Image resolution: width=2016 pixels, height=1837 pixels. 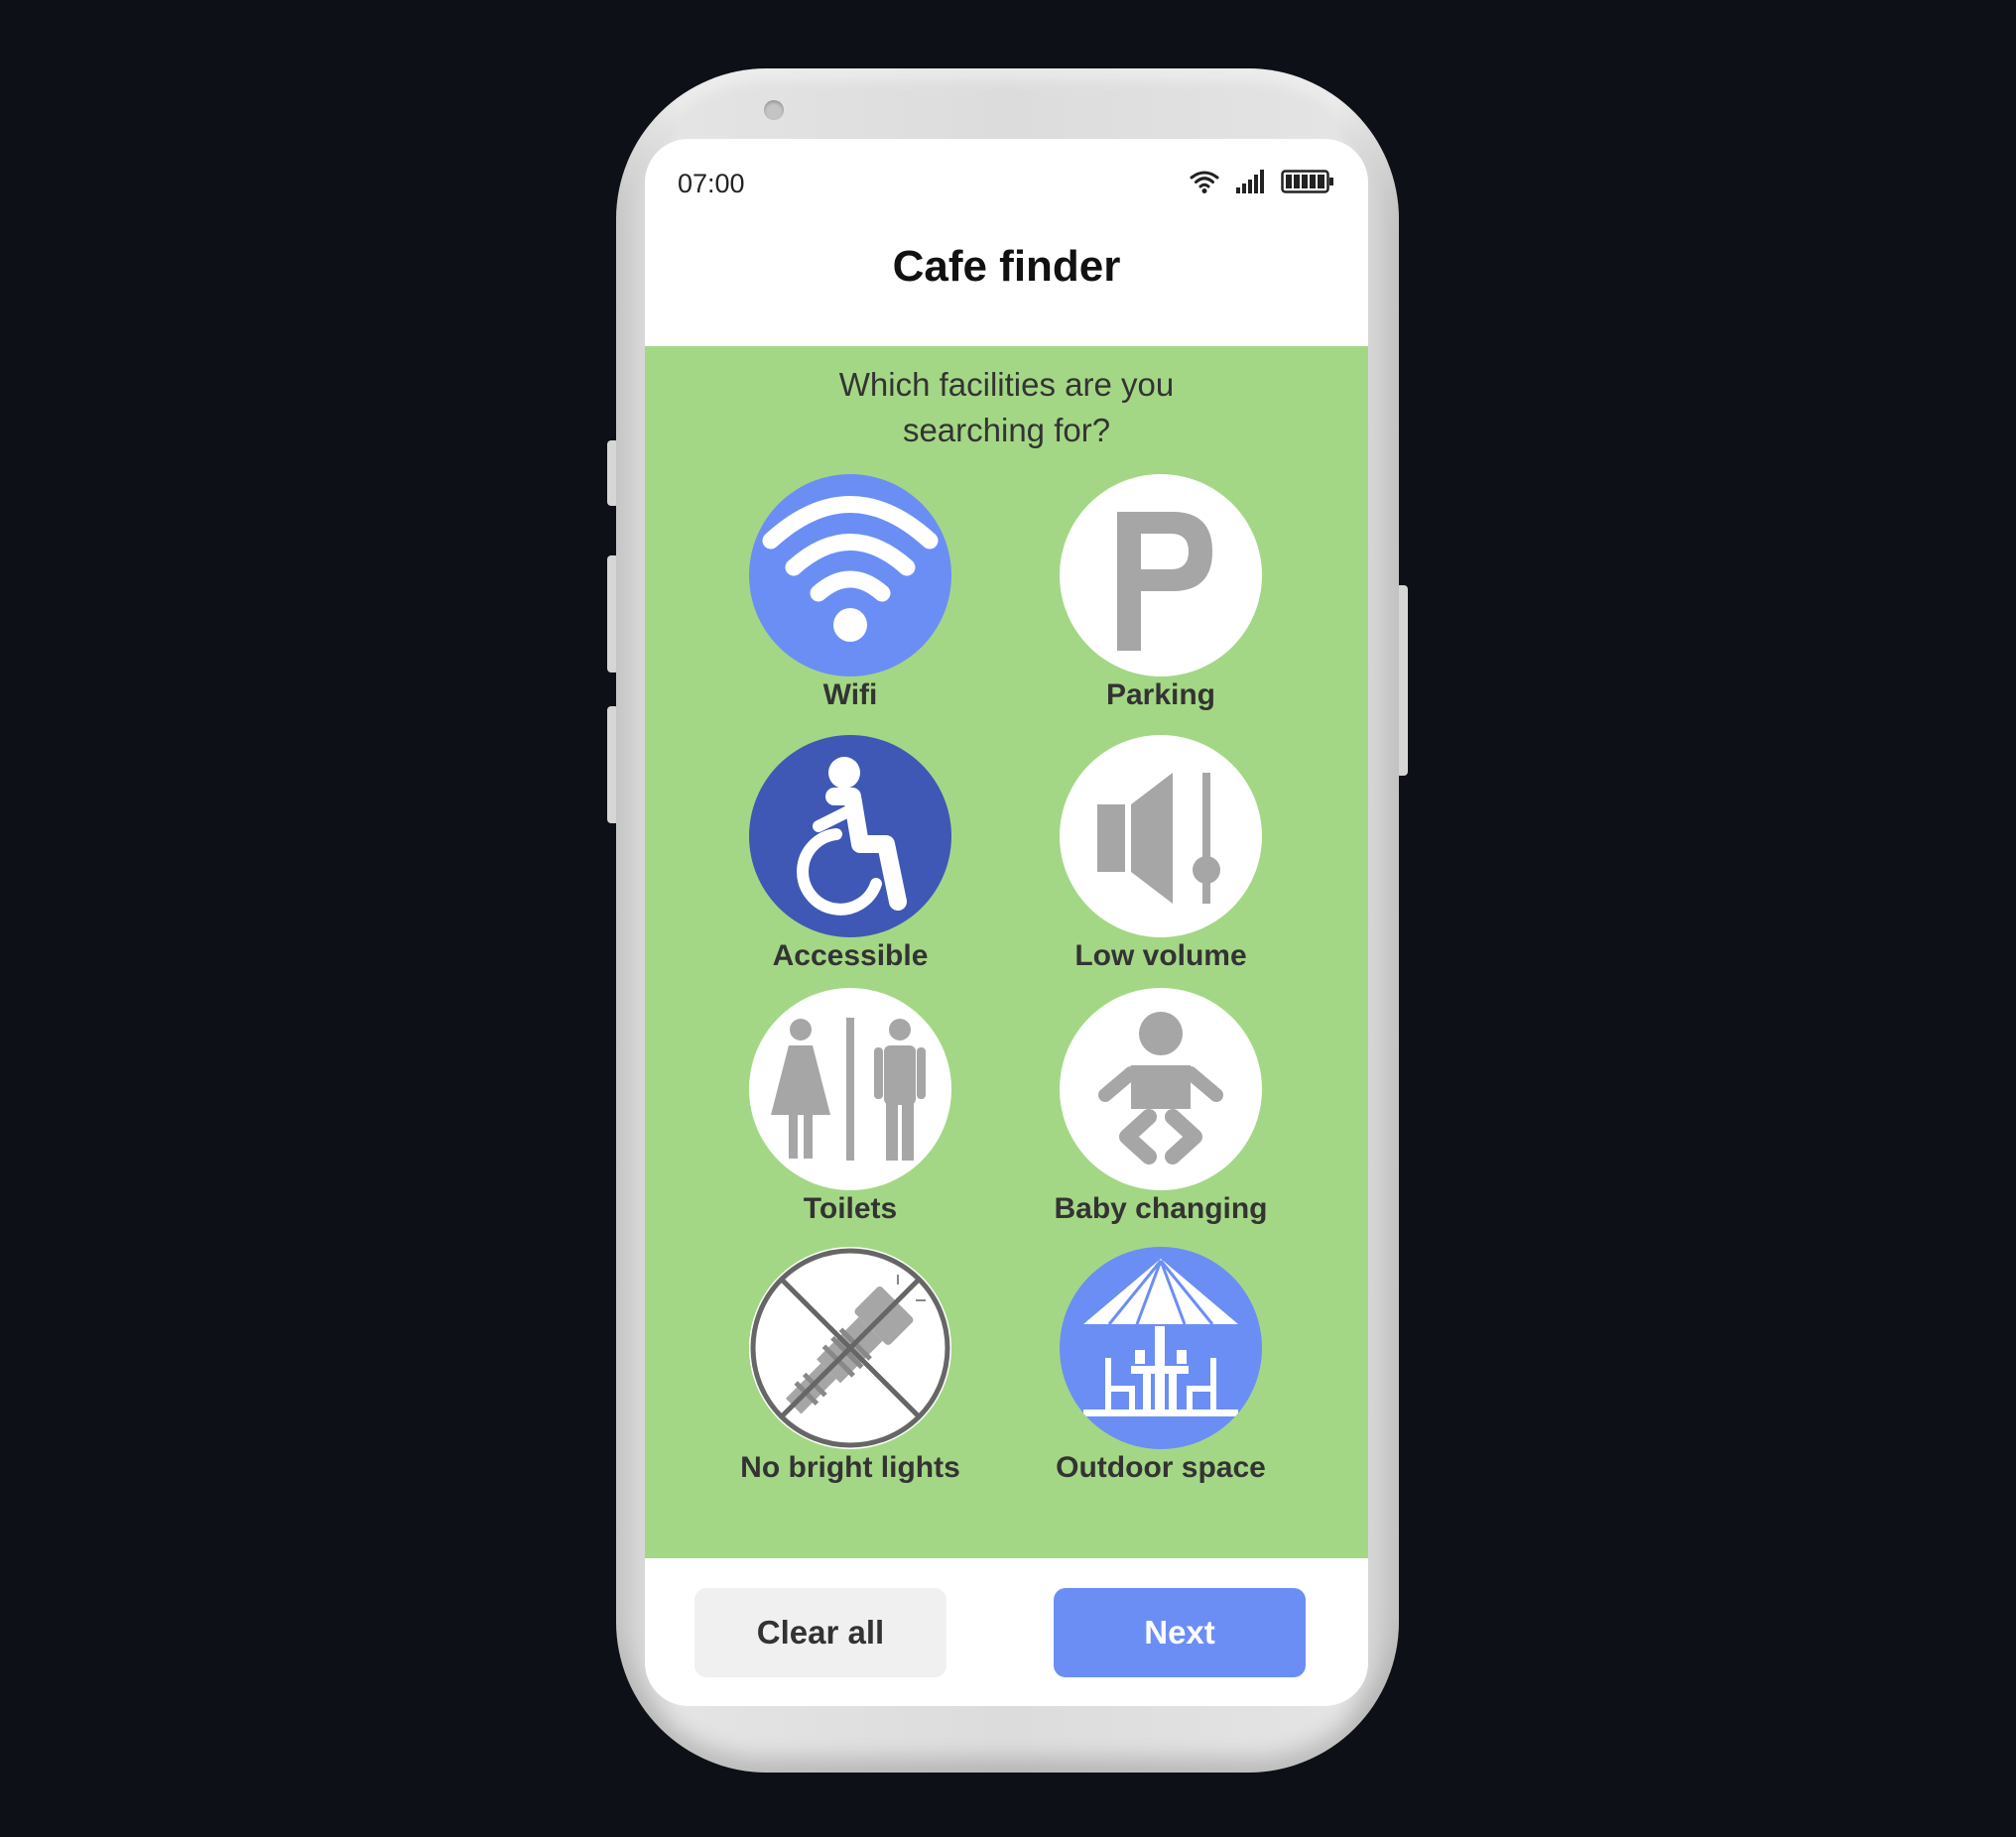 I want to click on baby-icon, so click(x=1160, y=1088).